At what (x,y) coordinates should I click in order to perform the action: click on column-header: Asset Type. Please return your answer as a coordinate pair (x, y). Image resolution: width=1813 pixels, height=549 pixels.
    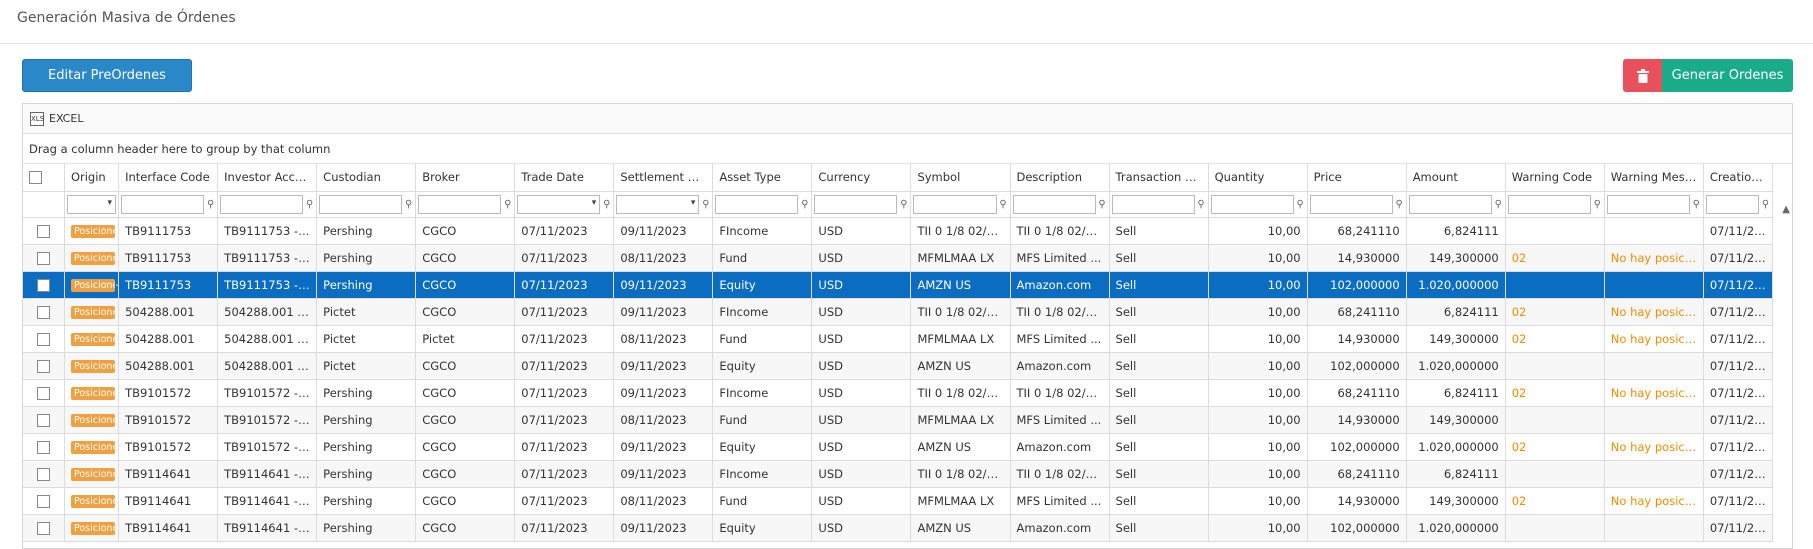
    Looking at the image, I should click on (762, 178).